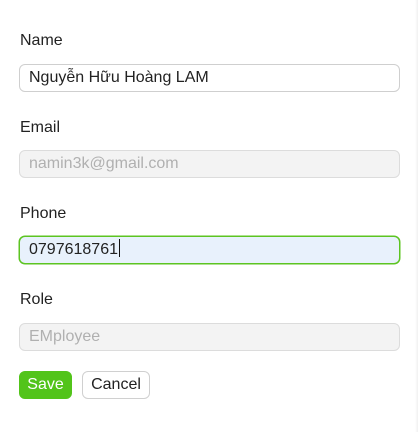 The height and width of the screenshot is (432, 418). What do you see at coordinates (73, 249) in the screenshot?
I see `phone-value: 0797618761` at bounding box center [73, 249].